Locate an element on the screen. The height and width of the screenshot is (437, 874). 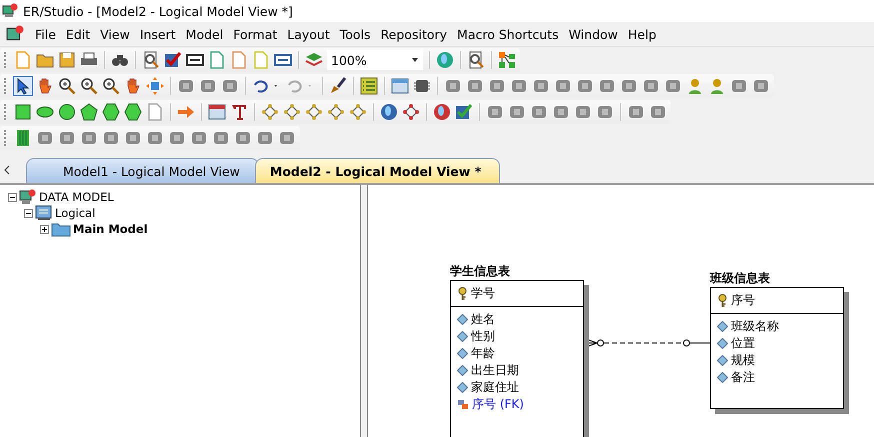
attribute-name: 备注 is located at coordinates (743, 377).